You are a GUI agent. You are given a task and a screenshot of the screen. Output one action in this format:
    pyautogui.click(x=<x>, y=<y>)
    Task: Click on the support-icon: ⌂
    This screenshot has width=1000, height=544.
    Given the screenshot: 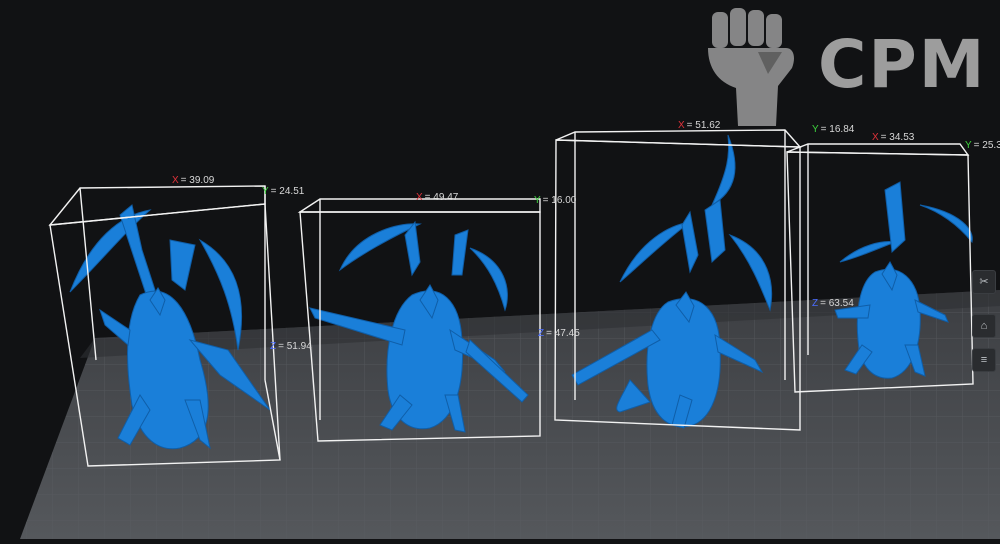 What is the action you would take?
    pyautogui.click(x=984, y=326)
    